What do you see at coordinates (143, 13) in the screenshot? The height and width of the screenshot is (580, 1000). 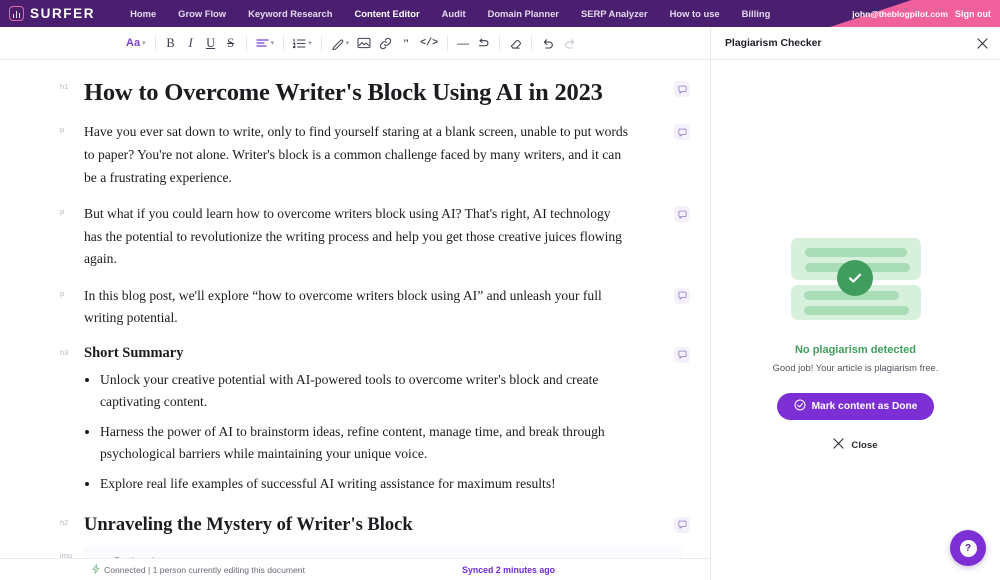 I see `nav-item-home: Home` at bounding box center [143, 13].